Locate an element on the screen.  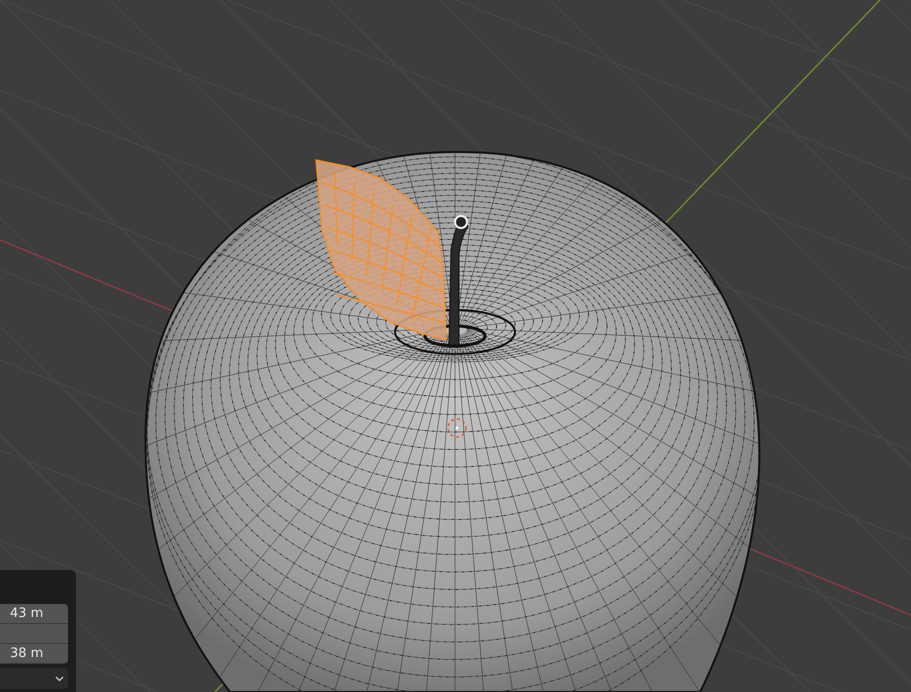
number-field: 43 m is located at coordinates (34, 614).